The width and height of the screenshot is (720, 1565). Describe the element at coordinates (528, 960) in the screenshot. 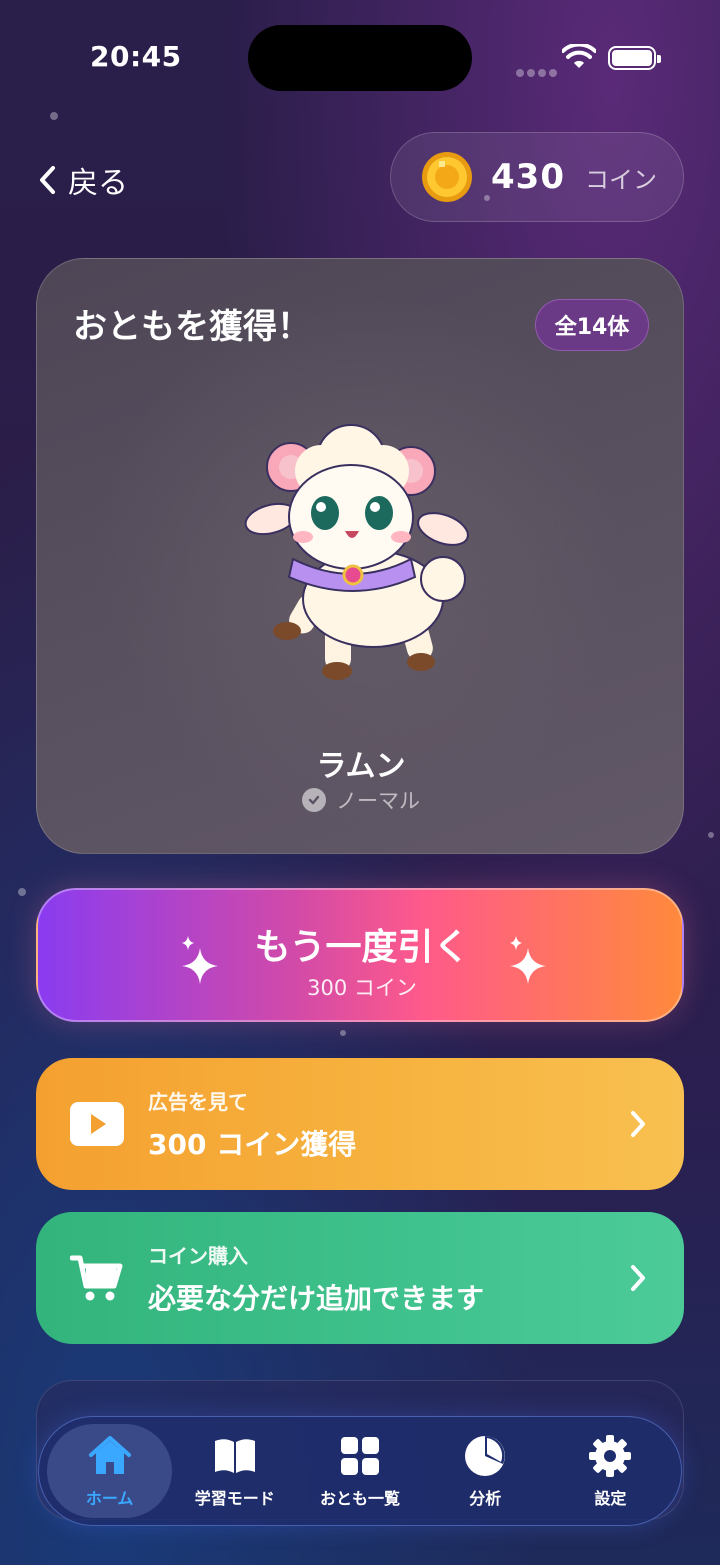

I see `sparkle-icon` at that location.